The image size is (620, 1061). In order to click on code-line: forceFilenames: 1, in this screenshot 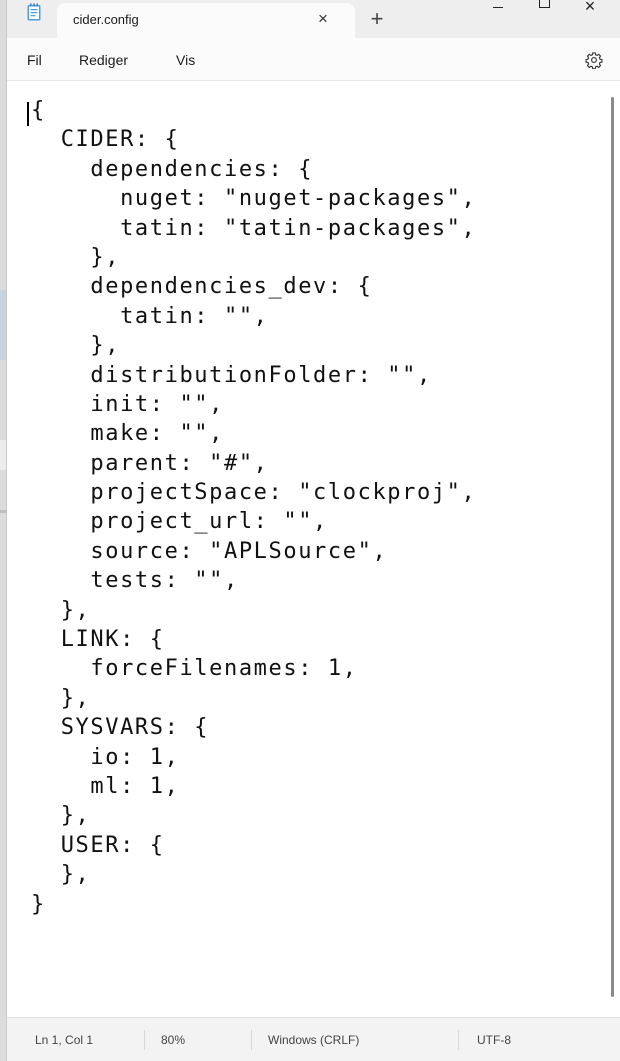, I will do `click(194, 669)`.